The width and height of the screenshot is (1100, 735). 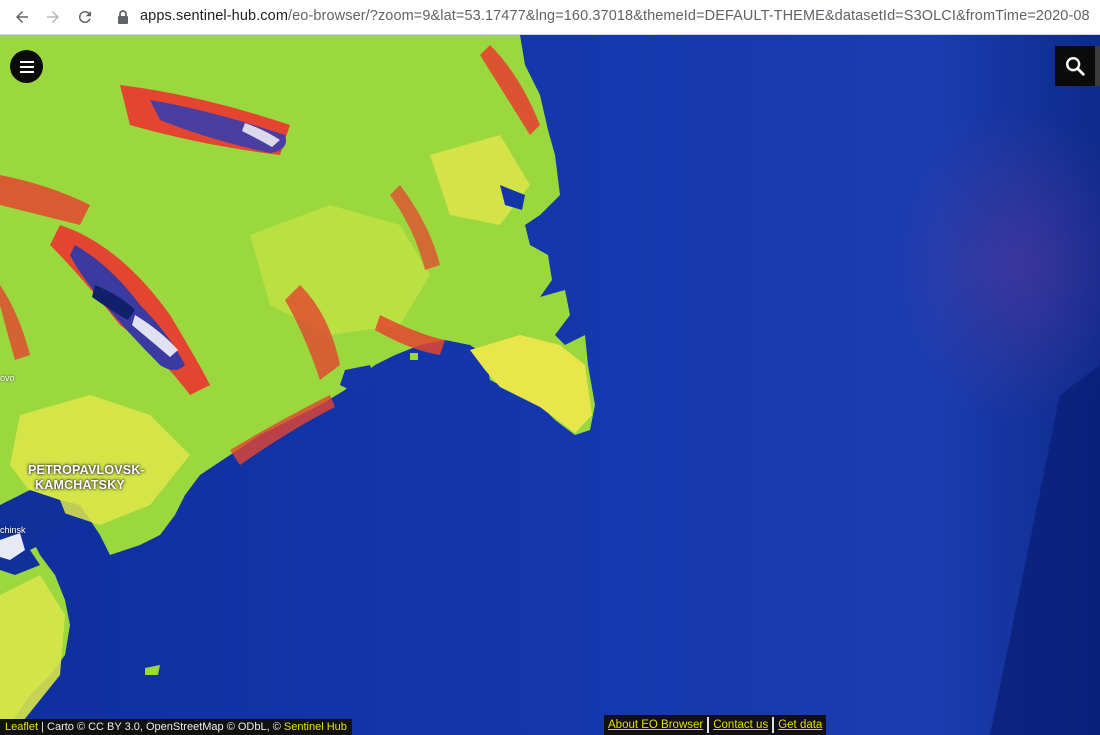 I want to click on arrow-left-icon, so click(x=22, y=17).